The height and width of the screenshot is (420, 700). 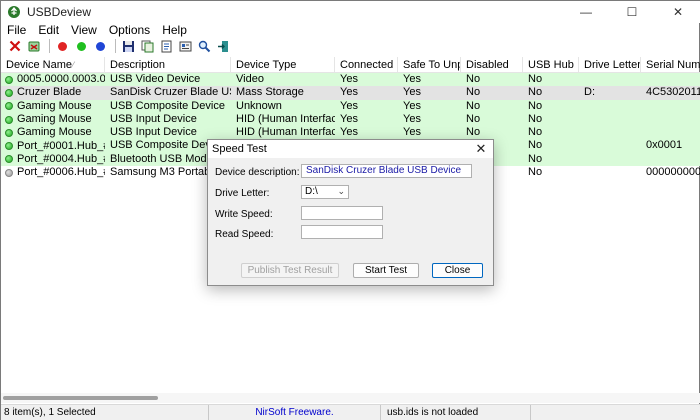 What do you see at coordinates (34, 46) in the screenshot?
I see `disconnect-icon` at bounding box center [34, 46].